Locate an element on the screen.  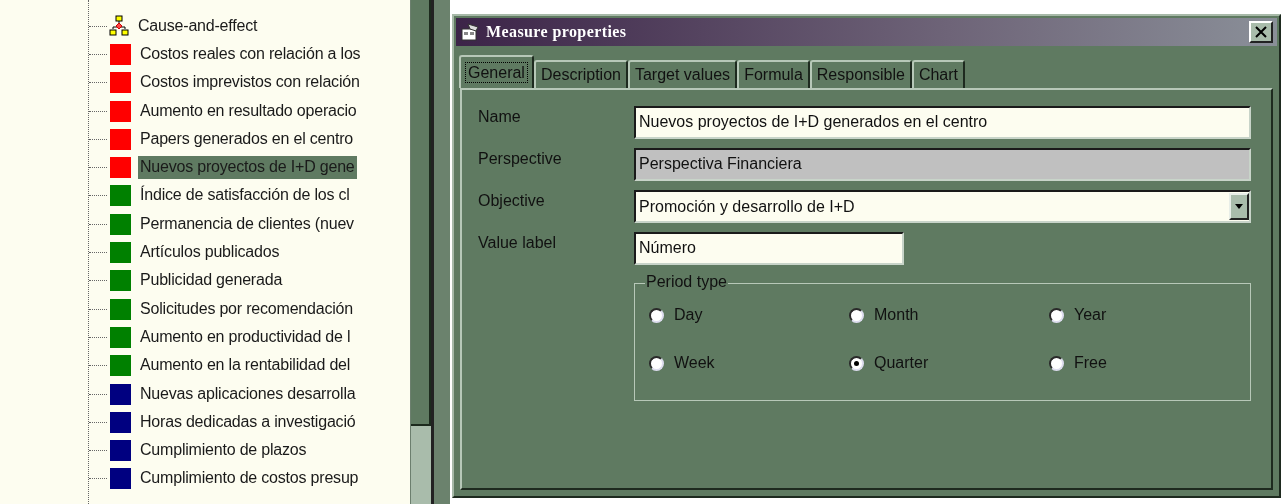
dropdown-field: Promoción y desarrollo de I+D is located at coordinates (942, 206).